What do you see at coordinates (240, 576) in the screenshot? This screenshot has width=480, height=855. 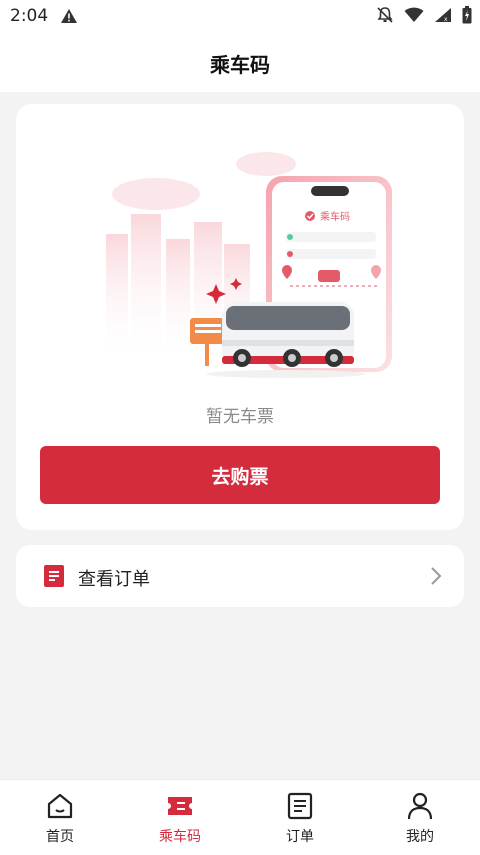 I see `view-orders-row: 查看订单` at bounding box center [240, 576].